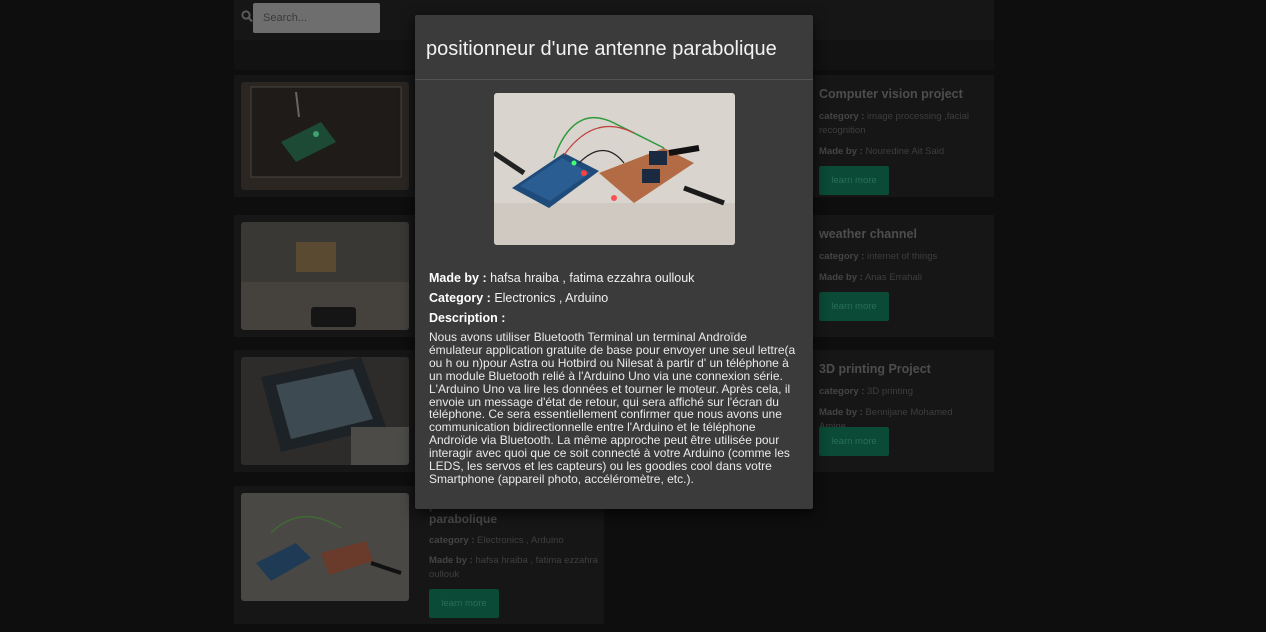 The image size is (1266, 632). I want to click on project-title: 3D printing Project, so click(875, 369).